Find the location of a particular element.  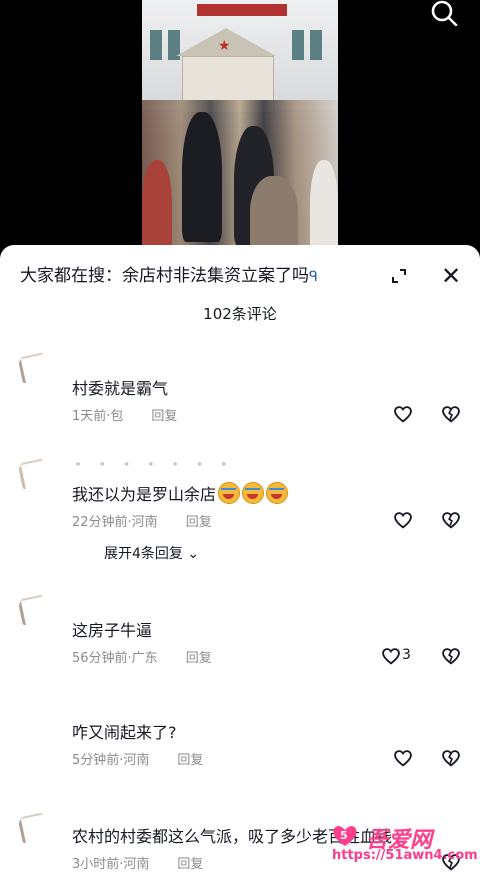

comment-time-location: 22分钟前·河南 is located at coordinates (115, 522).